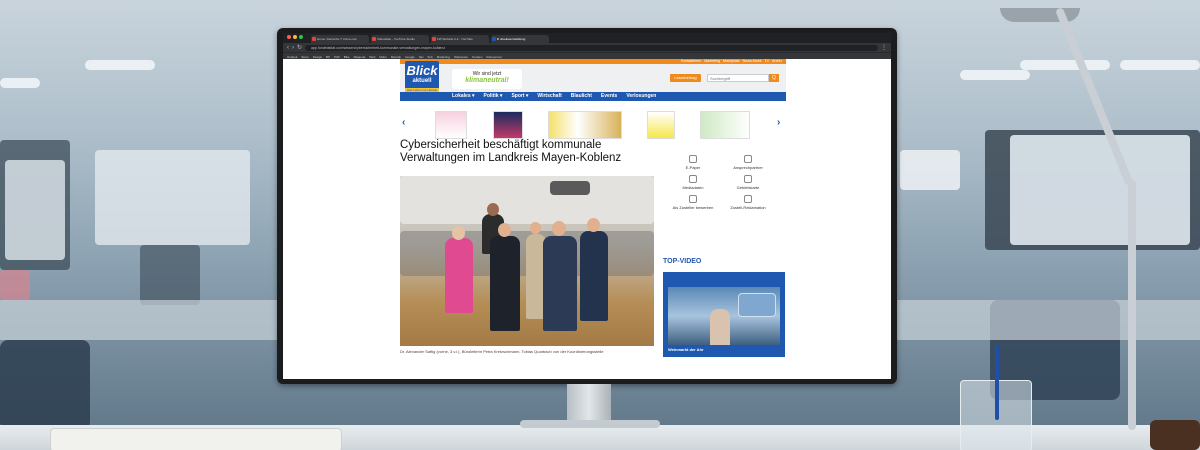 This screenshot has height=450, width=1200. I want to click on bookmark-item: Design, so click(317, 57).